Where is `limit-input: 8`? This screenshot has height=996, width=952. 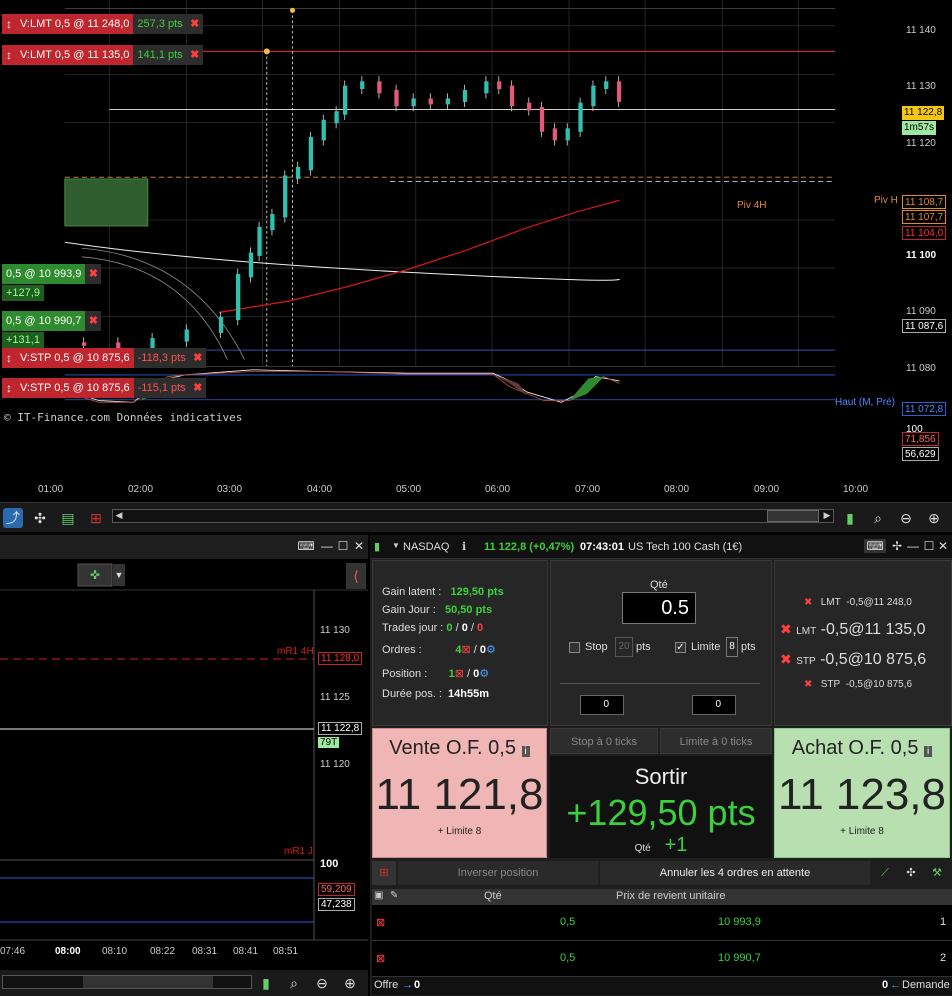
limit-input: 8 is located at coordinates (732, 647).